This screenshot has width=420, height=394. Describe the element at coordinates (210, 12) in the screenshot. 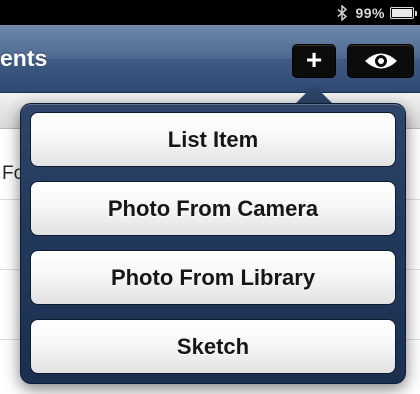

I see `status-bar: 99%` at that location.